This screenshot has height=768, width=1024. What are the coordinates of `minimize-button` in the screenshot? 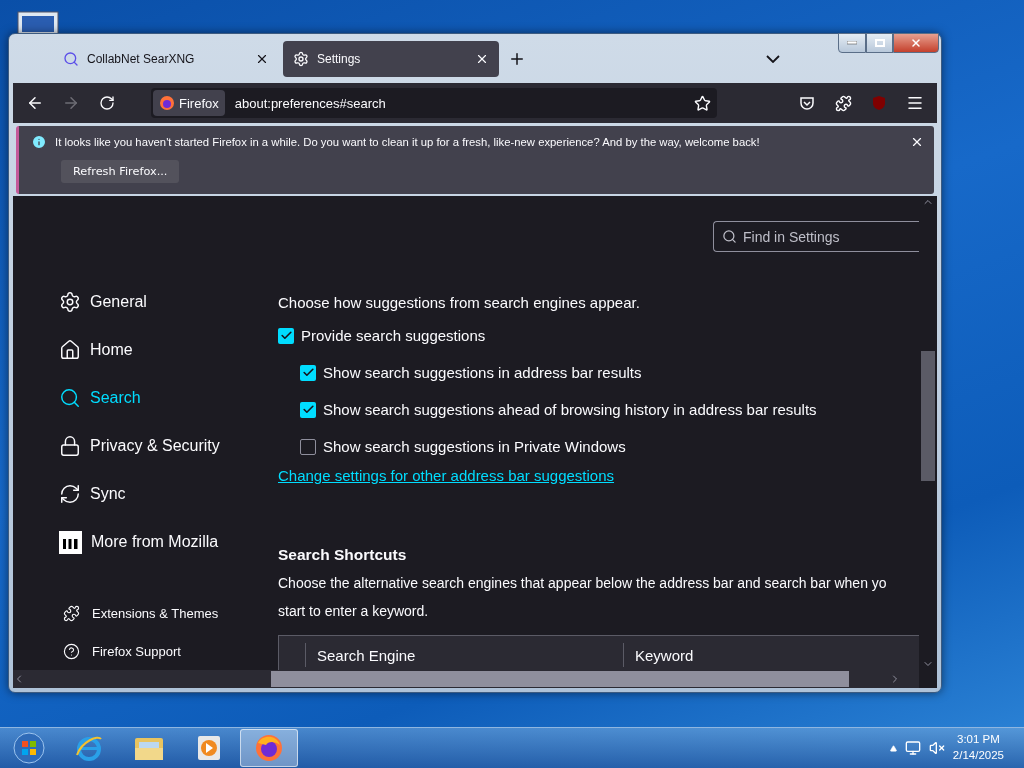 It's located at (852, 43).